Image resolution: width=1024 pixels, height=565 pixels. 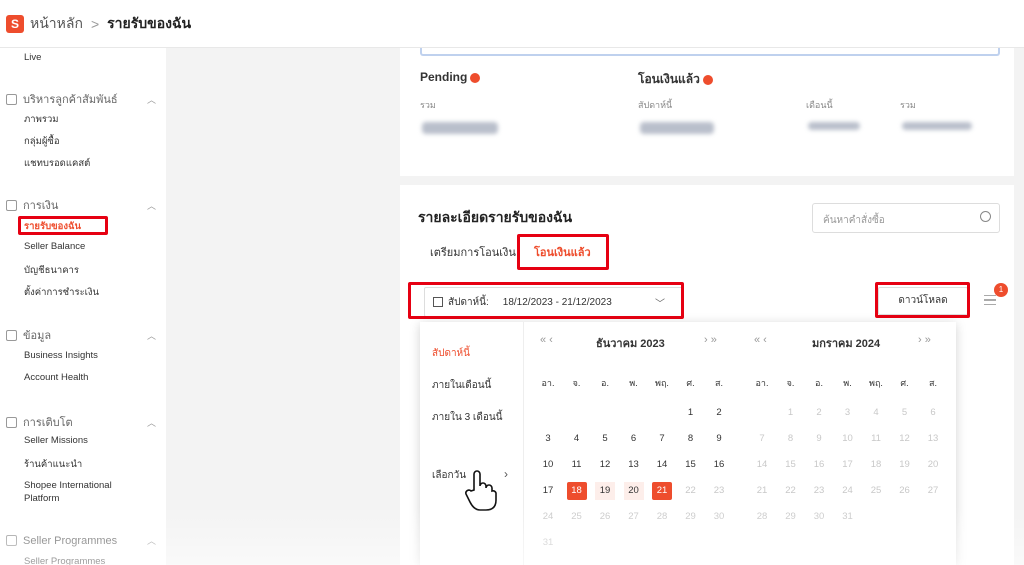 I want to click on pending-amount-blurred, so click(x=460, y=128).